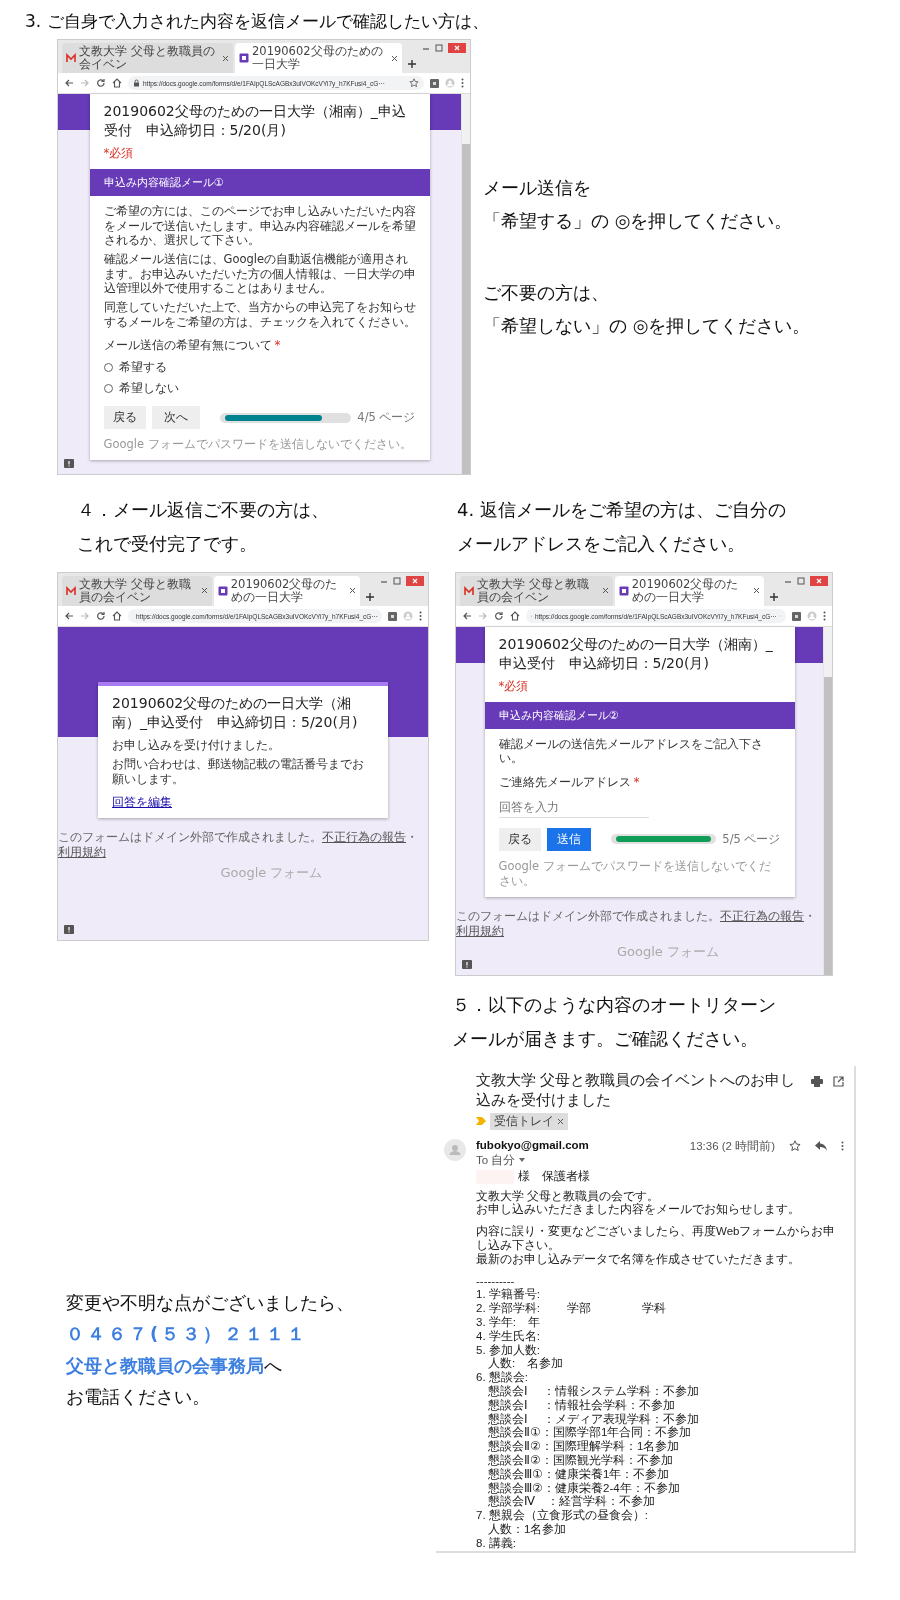 This screenshot has width=900, height=1600. What do you see at coordinates (614, 1004) in the screenshot?
I see `step-heading: ５．以下のような内容のオートリターン` at bounding box center [614, 1004].